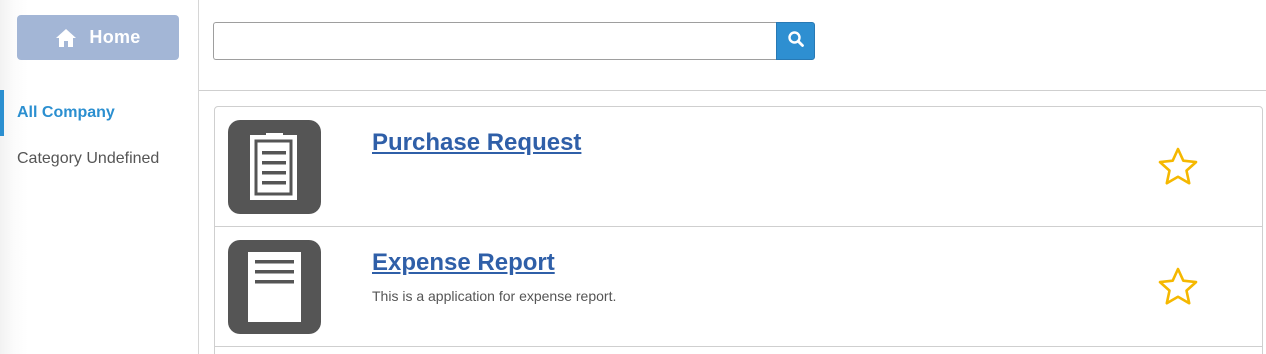 Image resolution: width=1266 pixels, height=354 pixels. What do you see at coordinates (463, 263) in the screenshot?
I see `app-title-link: Expense Report` at bounding box center [463, 263].